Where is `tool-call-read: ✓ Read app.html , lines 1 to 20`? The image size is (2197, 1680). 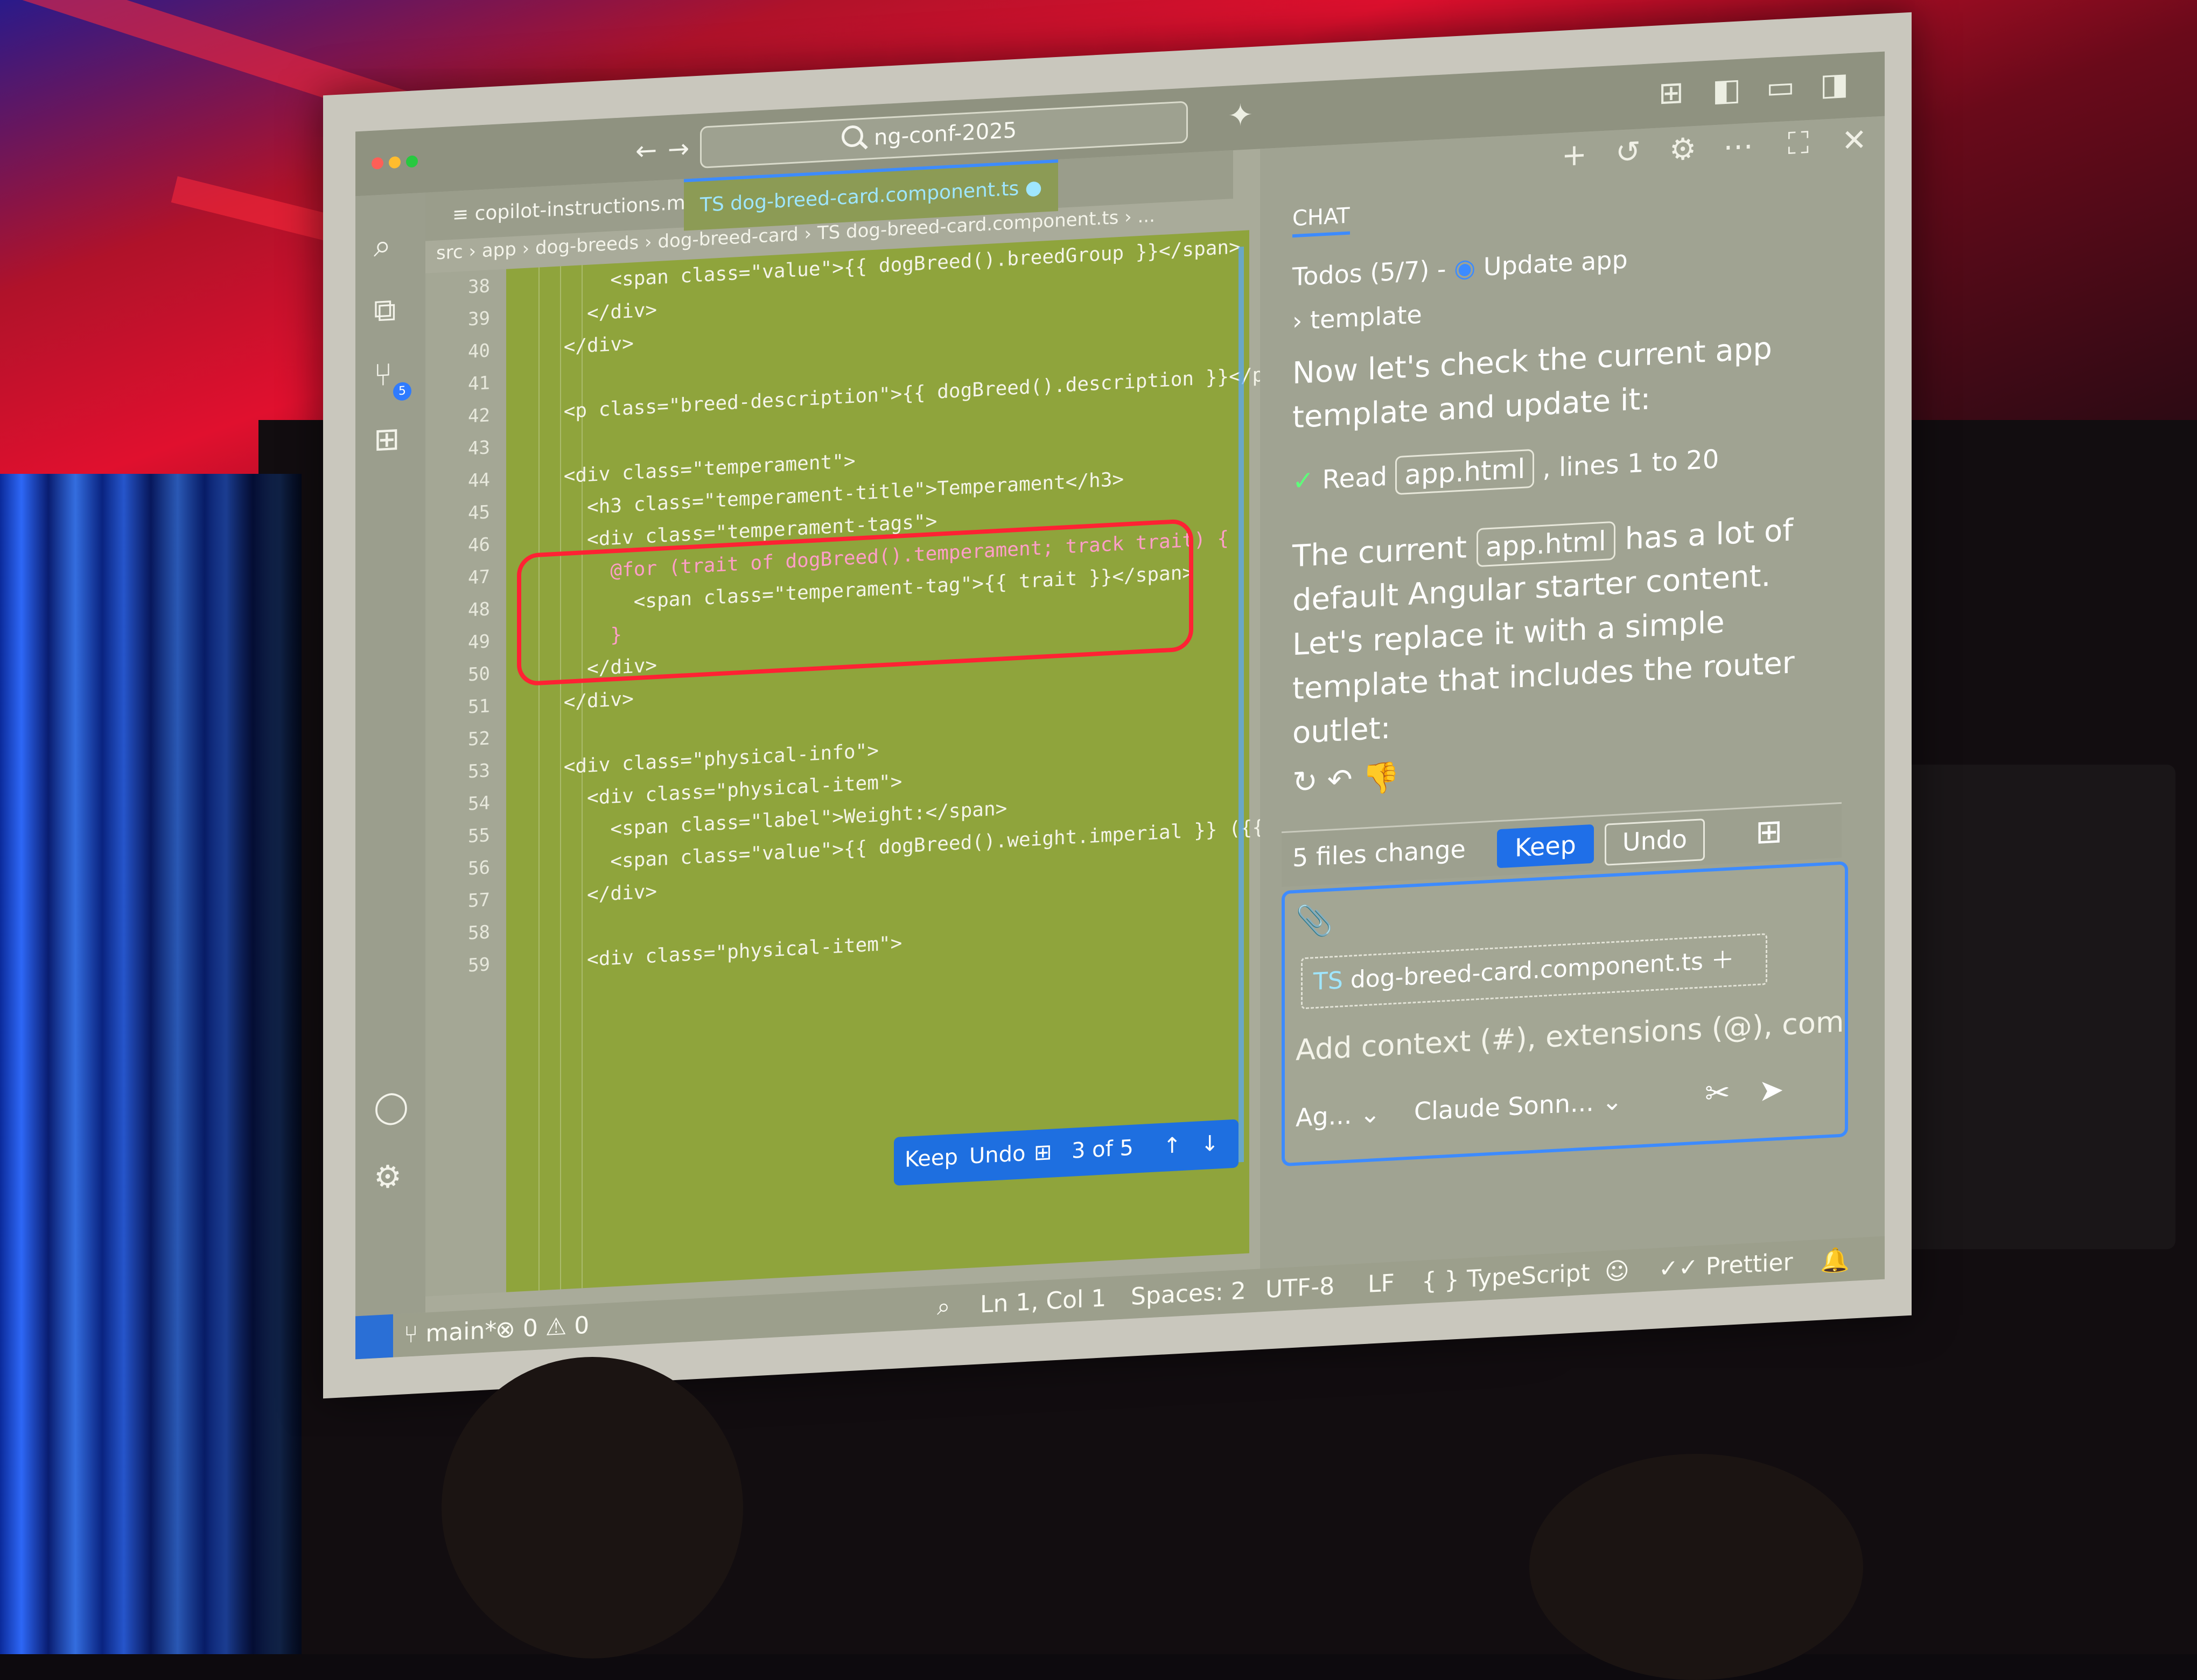
tool-call-read: ✓ Read app.html , lines 1 to 20 is located at coordinates (1567, 467).